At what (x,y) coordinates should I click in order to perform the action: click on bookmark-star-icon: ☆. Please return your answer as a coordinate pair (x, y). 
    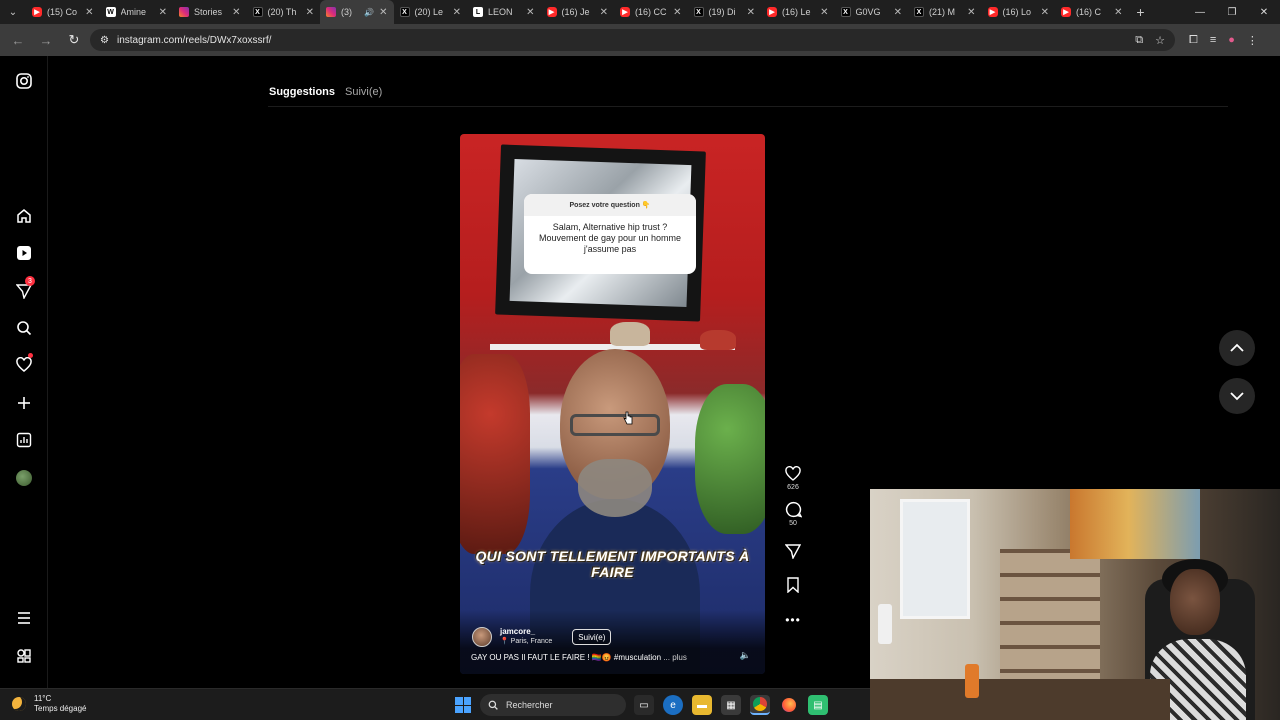
    Looking at the image, I should click on (1160, 40).